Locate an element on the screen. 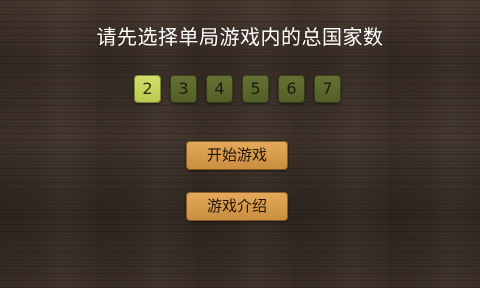 The height and width of the screenshot is (288, 480). country-count-option-2: 2 is located at coordinates (147, 89).